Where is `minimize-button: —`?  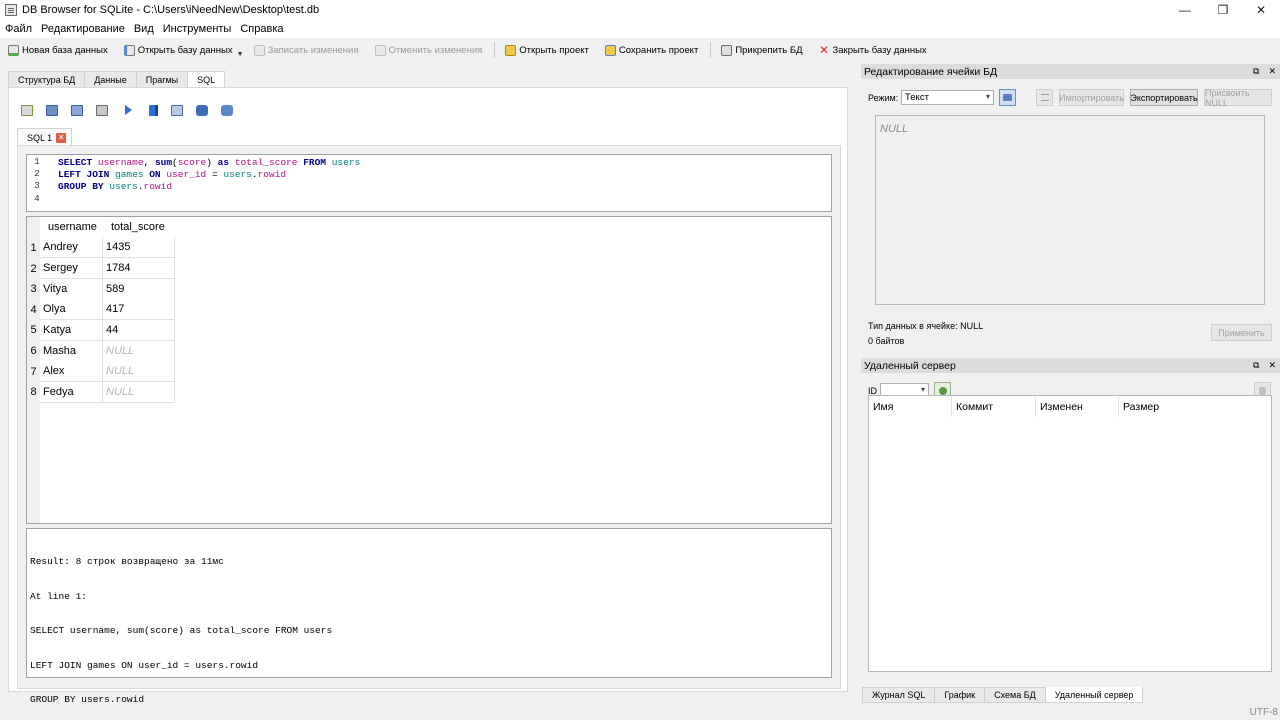
minimize-button: — is located at coordinates (1185, 10).